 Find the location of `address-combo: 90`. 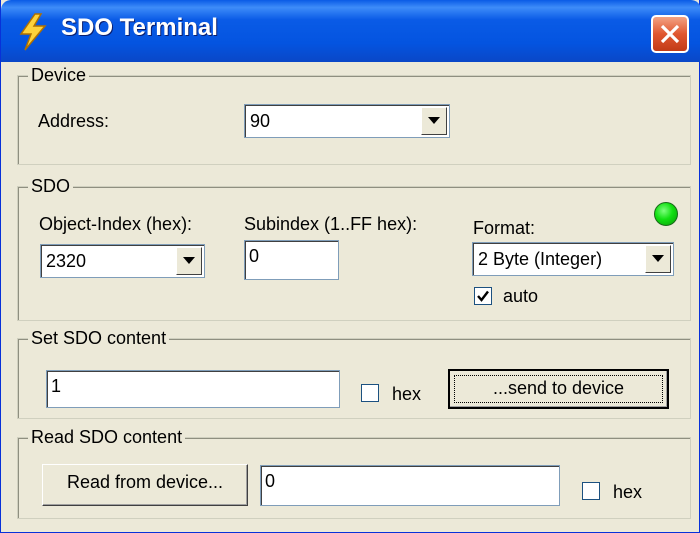

address-combo: 90 is located at coordinates (347, 121).